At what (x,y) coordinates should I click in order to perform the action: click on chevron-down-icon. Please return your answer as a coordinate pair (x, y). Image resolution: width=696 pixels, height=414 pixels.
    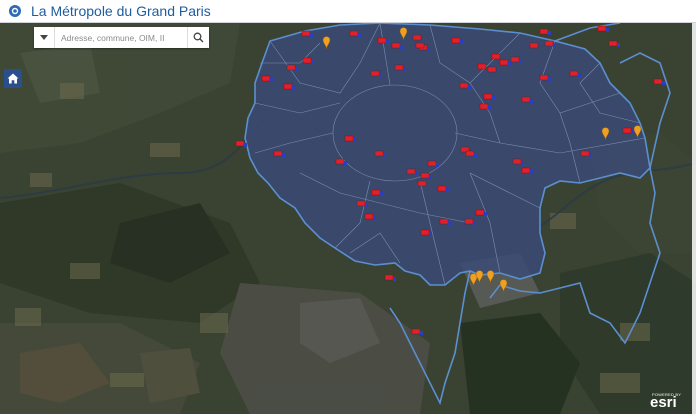
    Looking at the image, I should click on (44, 37).